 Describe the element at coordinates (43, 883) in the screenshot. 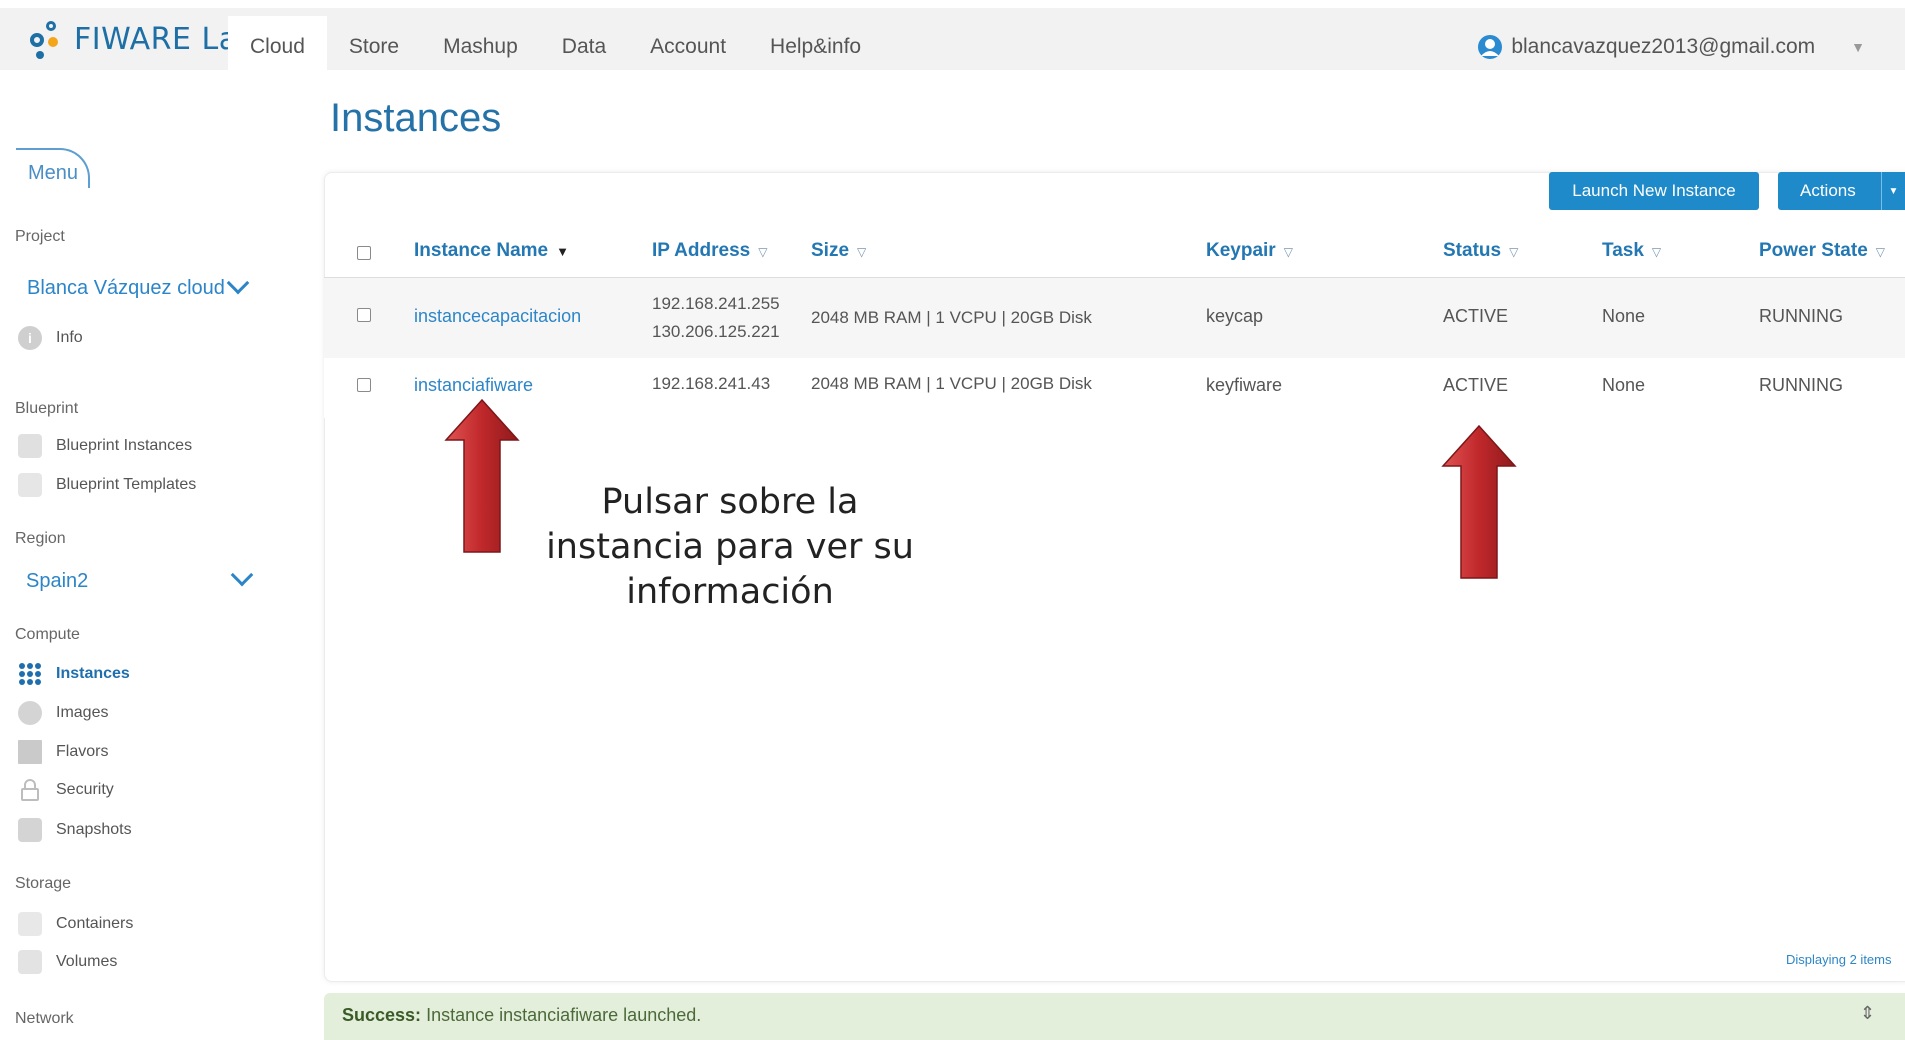

I see `section-storage: Storage` at that location.